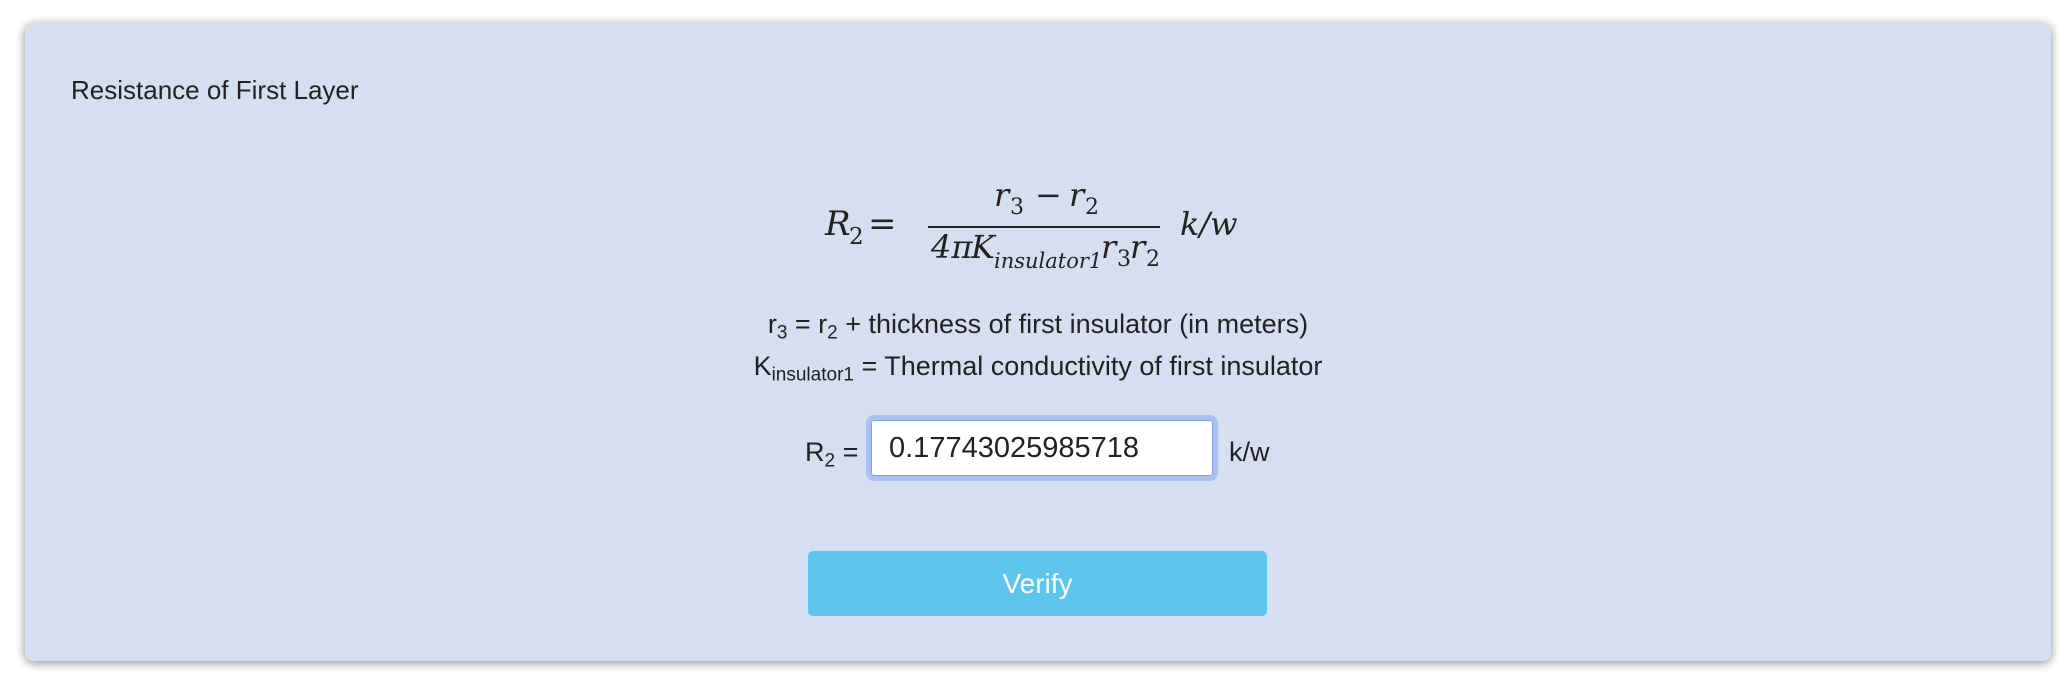 This screenshot has height=688, width=2068. What do you see at coordinates (1124, 259) in the screenshot?
I see `formula-den-r3-sub: 3` at bounding box center [1124, 259].